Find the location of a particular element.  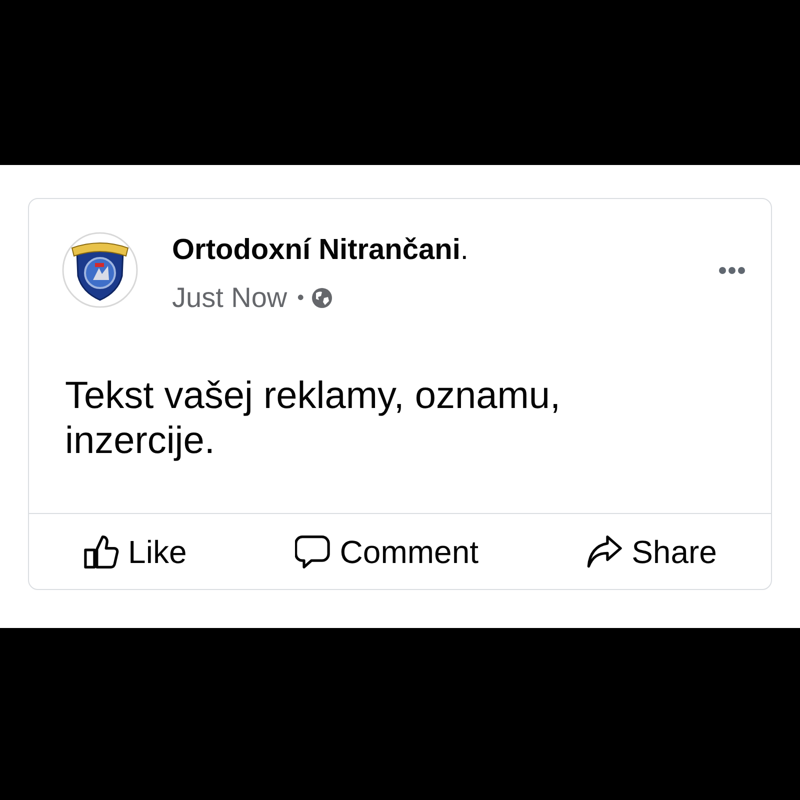

share-arrow-icon is located at coordinates (604, 552).